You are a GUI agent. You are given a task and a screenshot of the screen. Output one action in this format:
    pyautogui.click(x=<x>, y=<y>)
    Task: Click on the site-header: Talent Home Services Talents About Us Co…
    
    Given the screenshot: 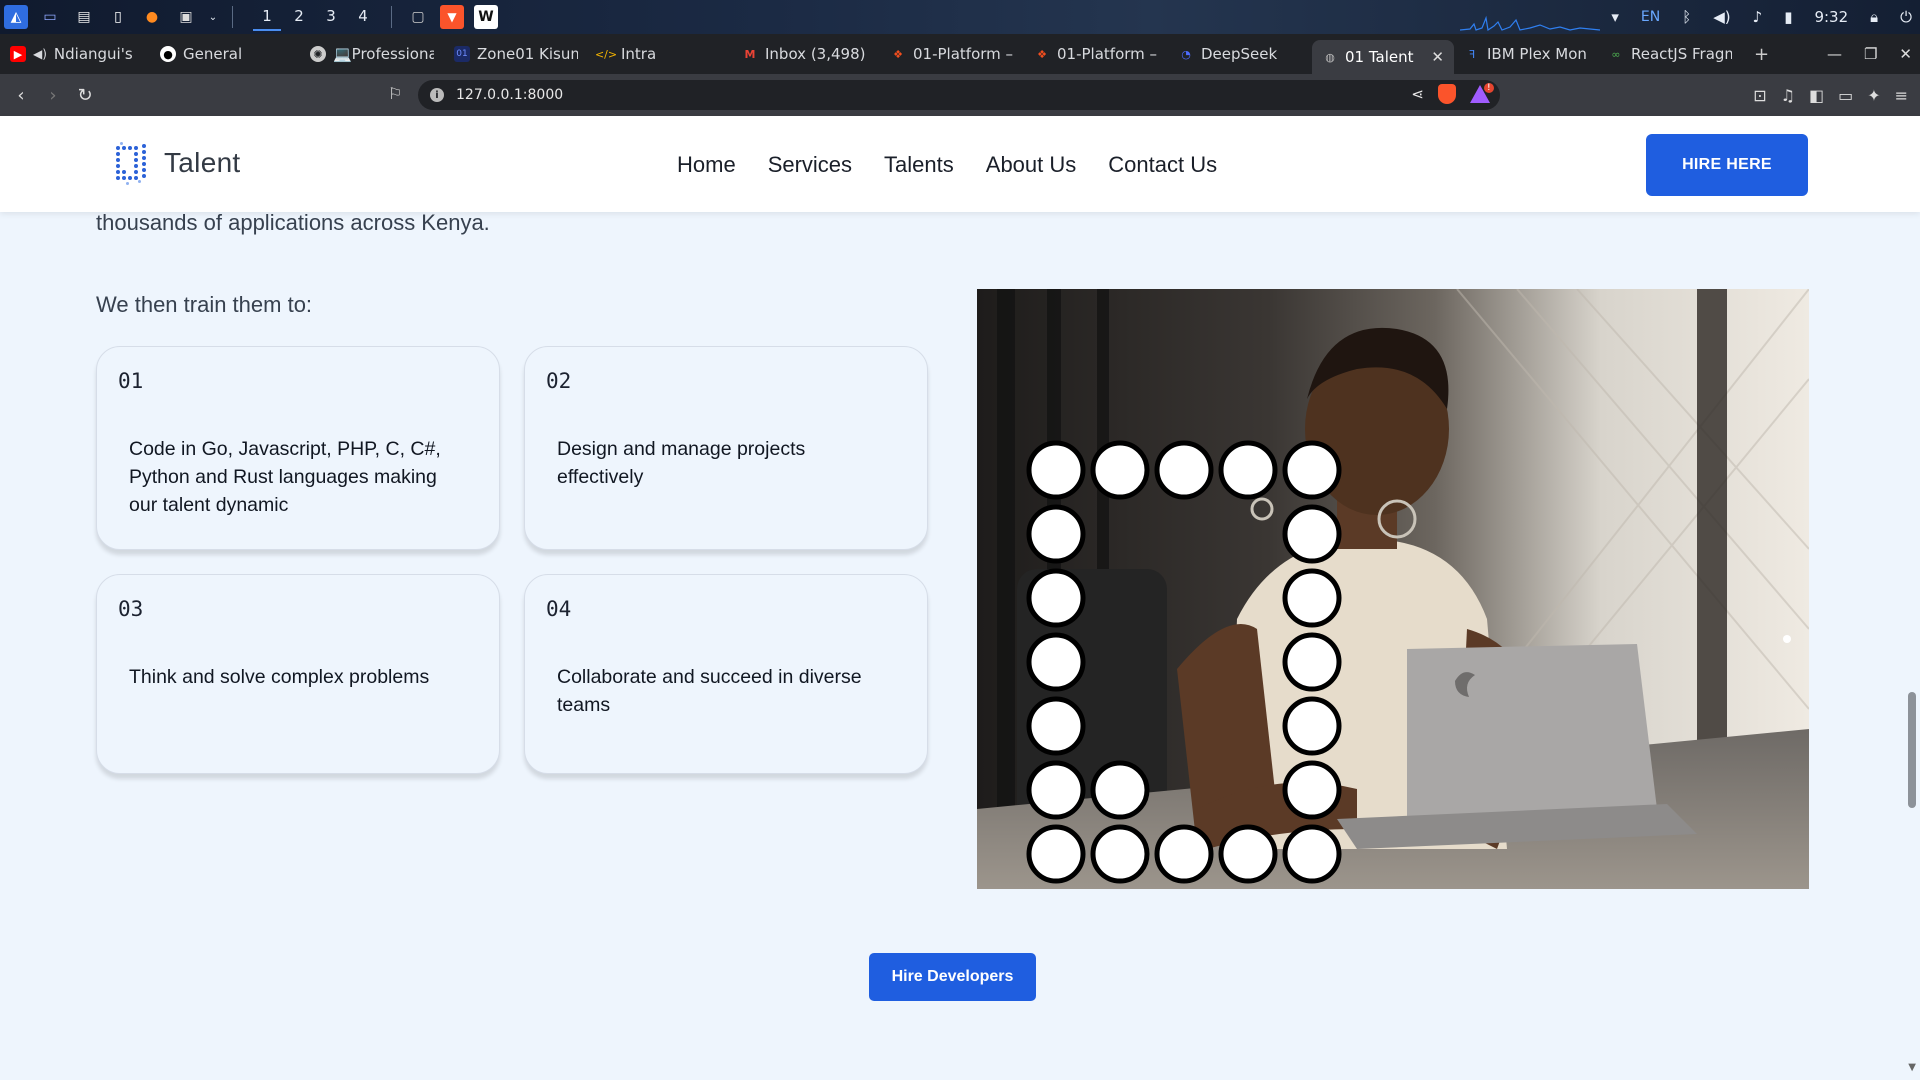 What is the action you would take?
    pyautogui.click(x=960, y=164)
    